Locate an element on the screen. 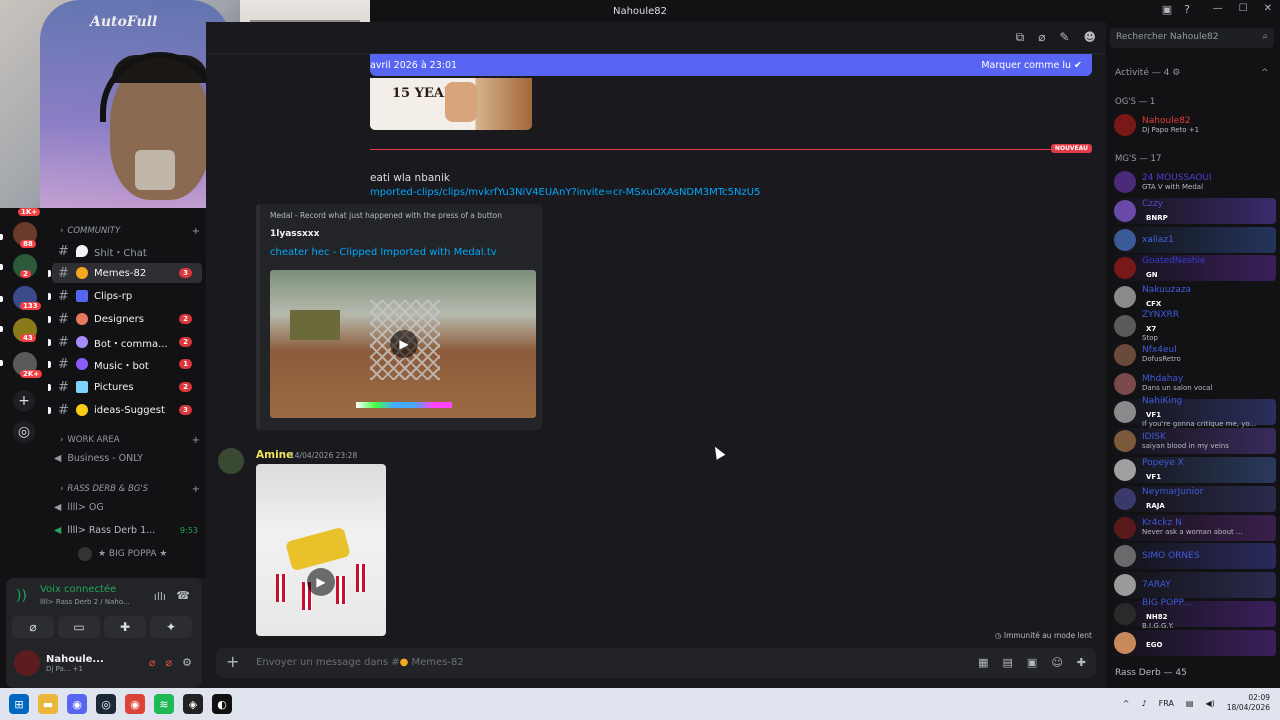 The width and height of the screenshot is (1280, 720). embed-video: ▶ is located at coordinates (403, 344).